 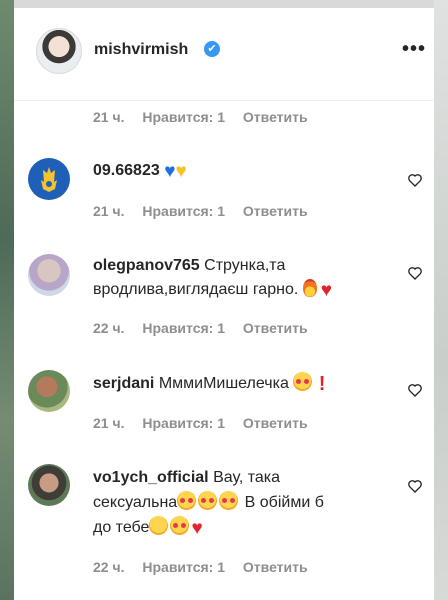 What do you see at coordinates (247, 477) in the screenshot?
I see `comment-text-line1: Вау, така` at bounding box center [247, 477].